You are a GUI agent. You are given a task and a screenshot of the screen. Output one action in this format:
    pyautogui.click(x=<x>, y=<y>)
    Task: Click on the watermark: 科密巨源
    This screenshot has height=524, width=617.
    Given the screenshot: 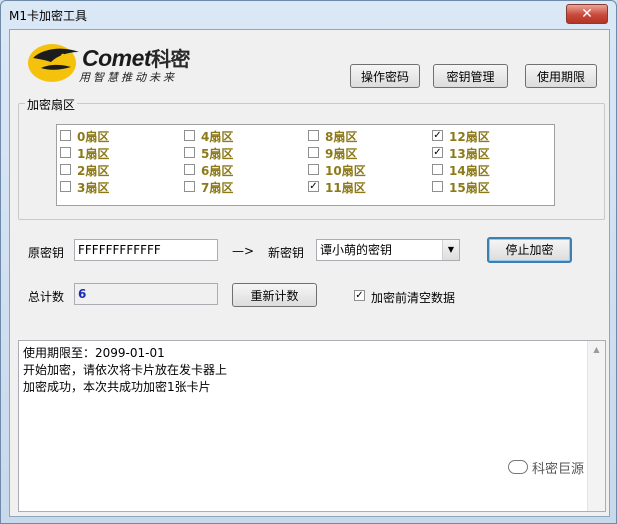 What is the action you would take?
    pyautogui.click(x=546, y=467)
    